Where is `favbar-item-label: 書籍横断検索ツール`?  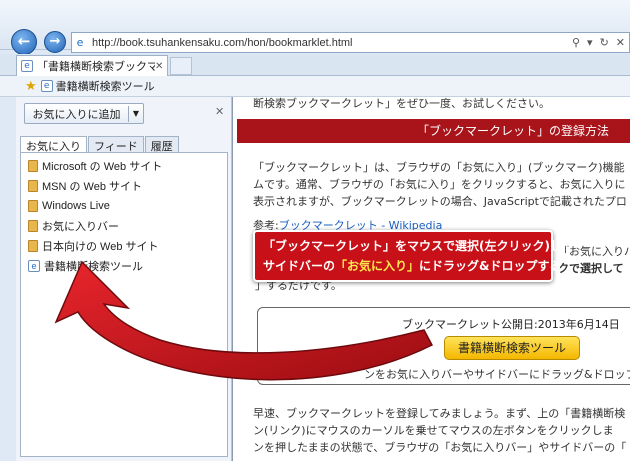 favbar-item-label: 書籍横断検索ツール is located at coordinates (105, 87).